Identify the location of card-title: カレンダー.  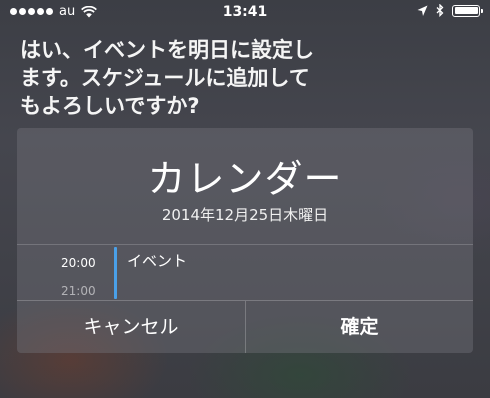
(245, 179).